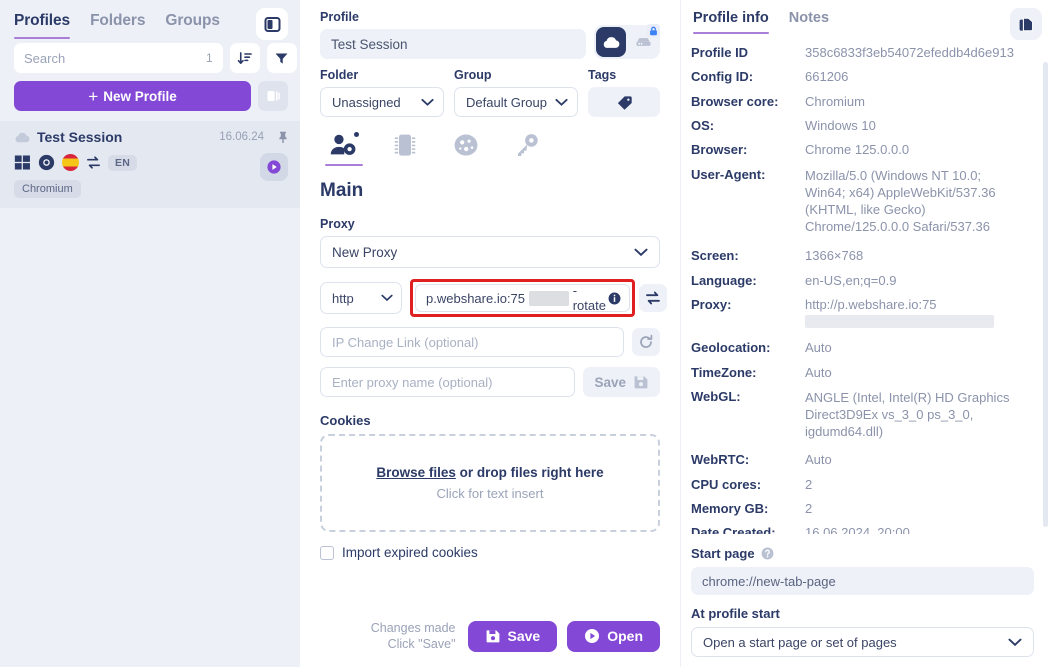 The width and height of the screenshot is (1056, 667). What do you see at coordinates (132, 96) in the screenshot?
I see `new-profile-button: + New Profile` at bounding box center [132, 96].